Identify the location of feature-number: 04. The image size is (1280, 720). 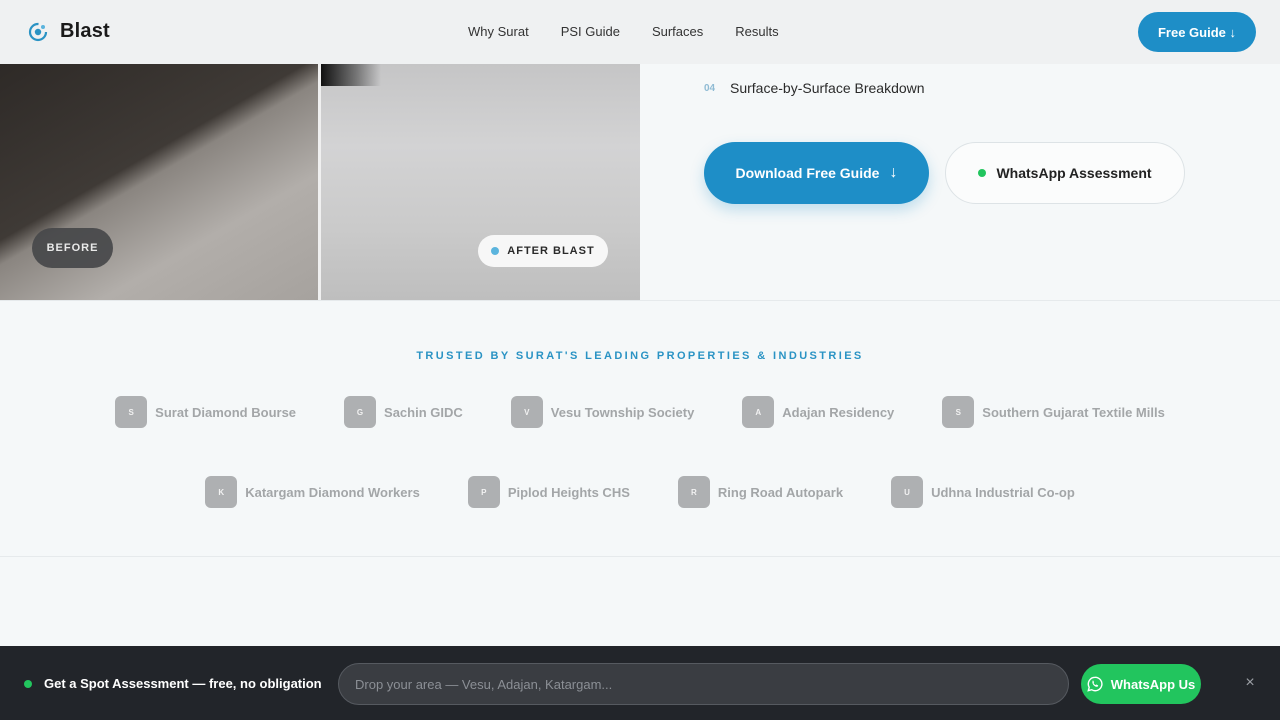
(710, 88).